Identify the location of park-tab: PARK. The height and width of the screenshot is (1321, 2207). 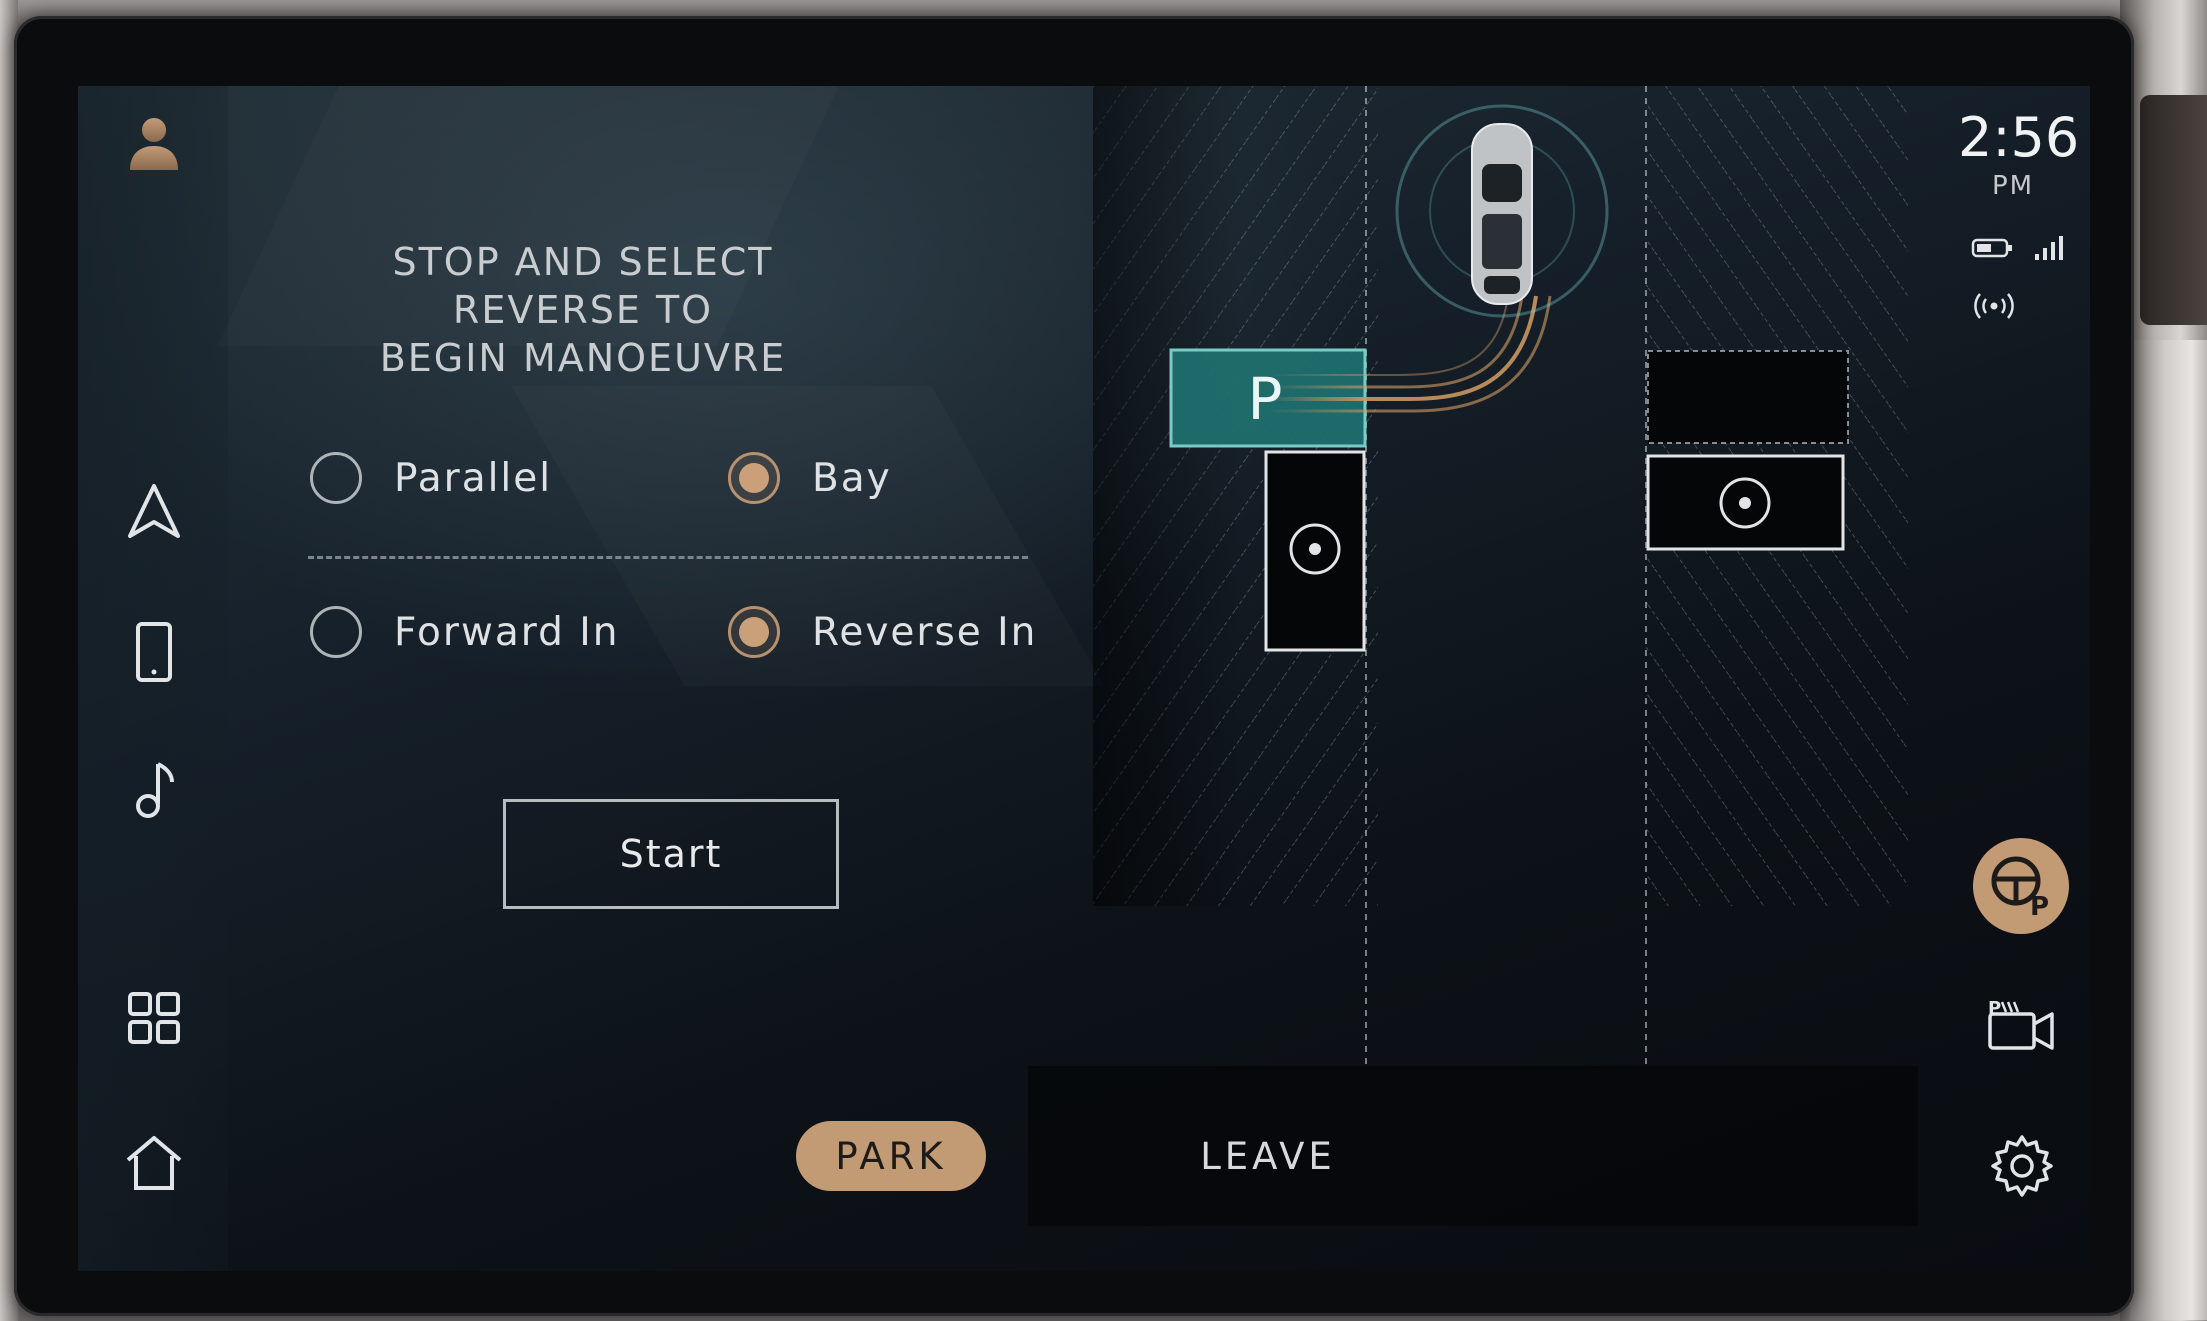
(891, 1156).